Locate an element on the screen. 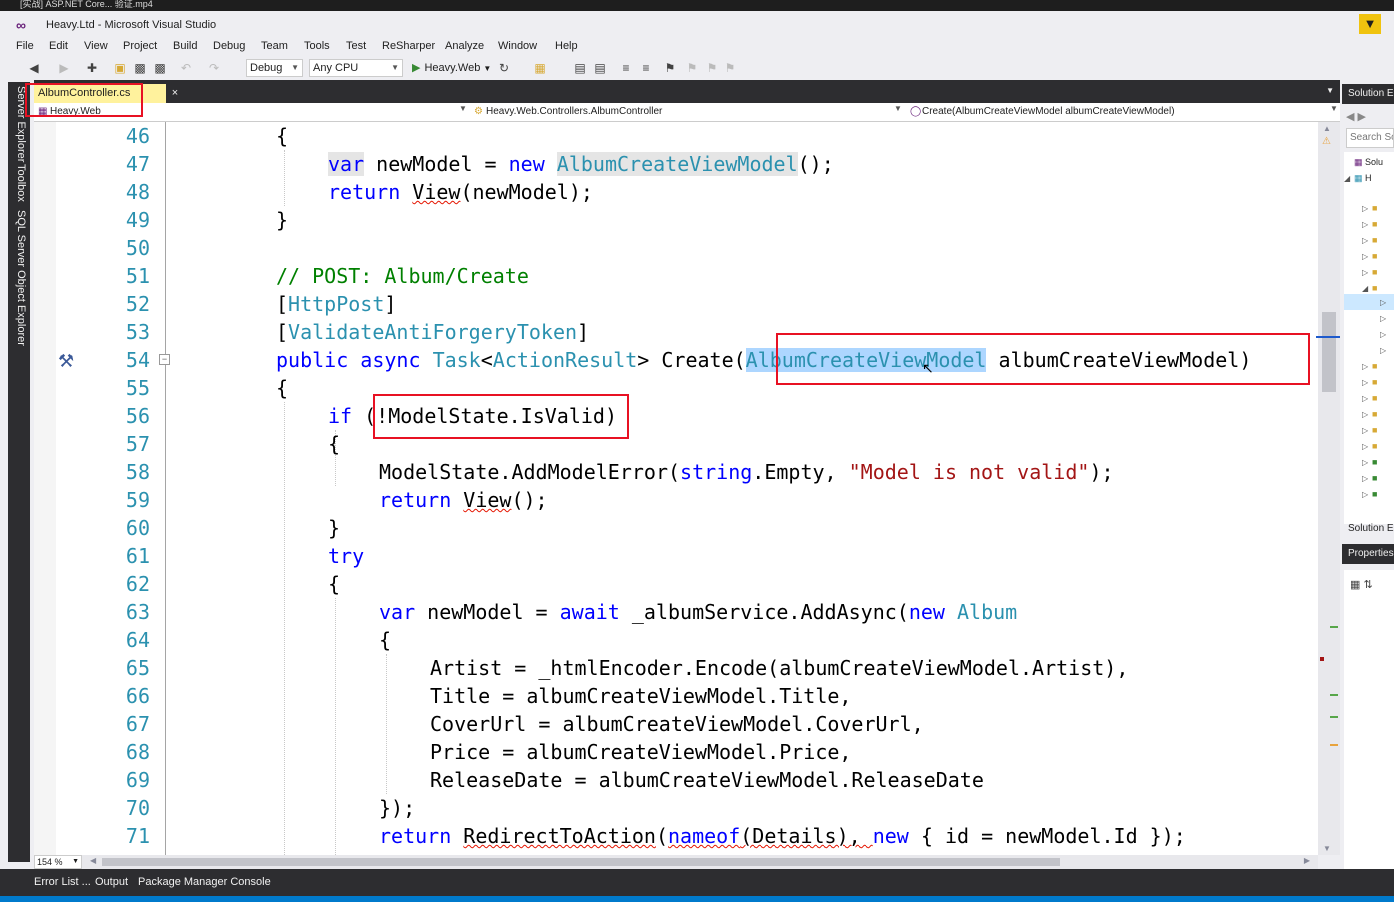 Image resolution: width=1394 pixels, height=902 pixels. scroll-down-icon: ▼ is located at coordinates (1327, 848).